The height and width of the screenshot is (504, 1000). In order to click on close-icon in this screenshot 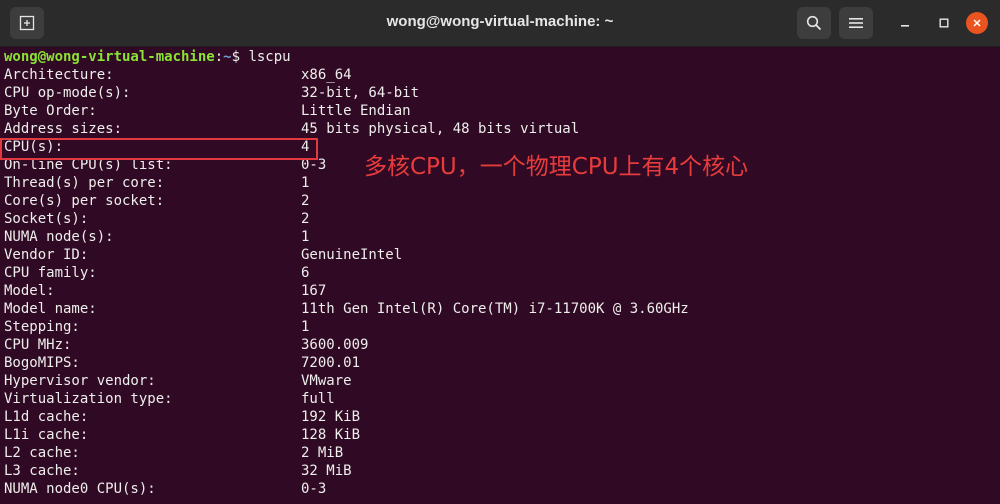, I will do `click(977, 23)`.